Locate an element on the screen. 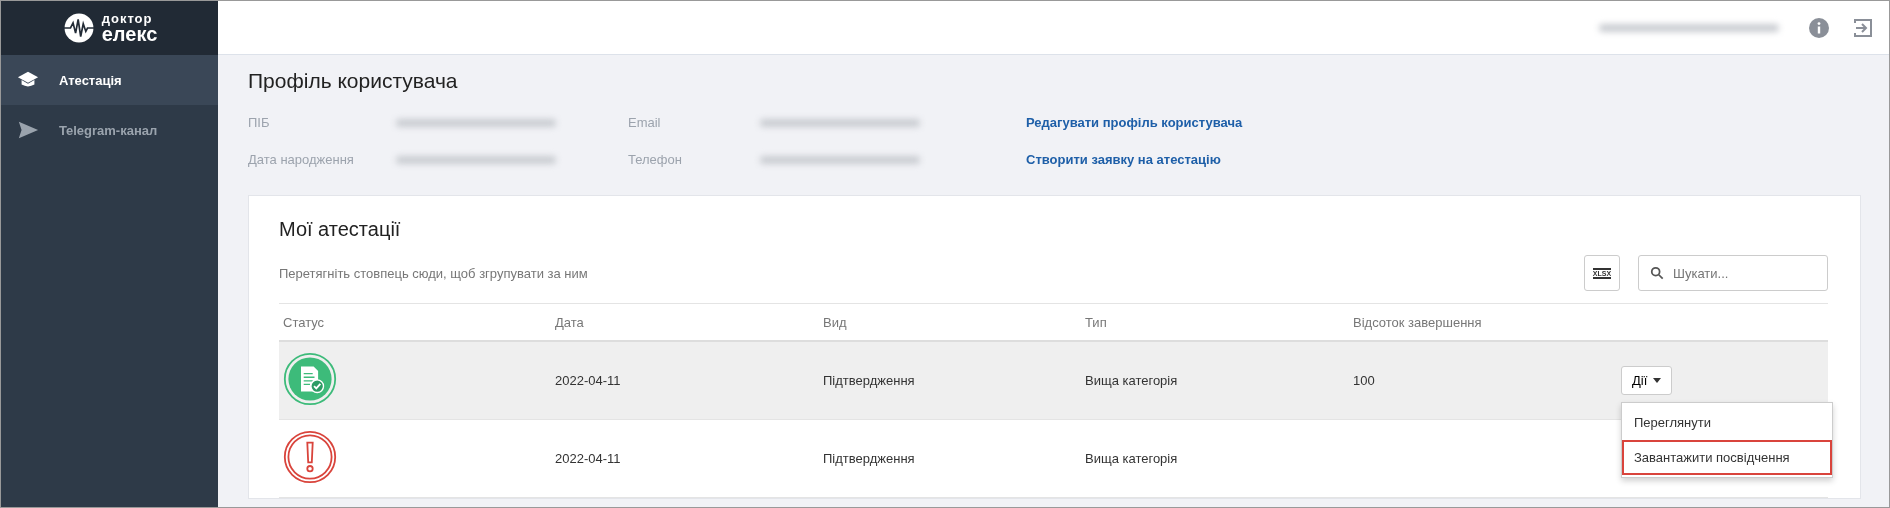  page-title: Профіль користувача is located at coordinates (353, 81).